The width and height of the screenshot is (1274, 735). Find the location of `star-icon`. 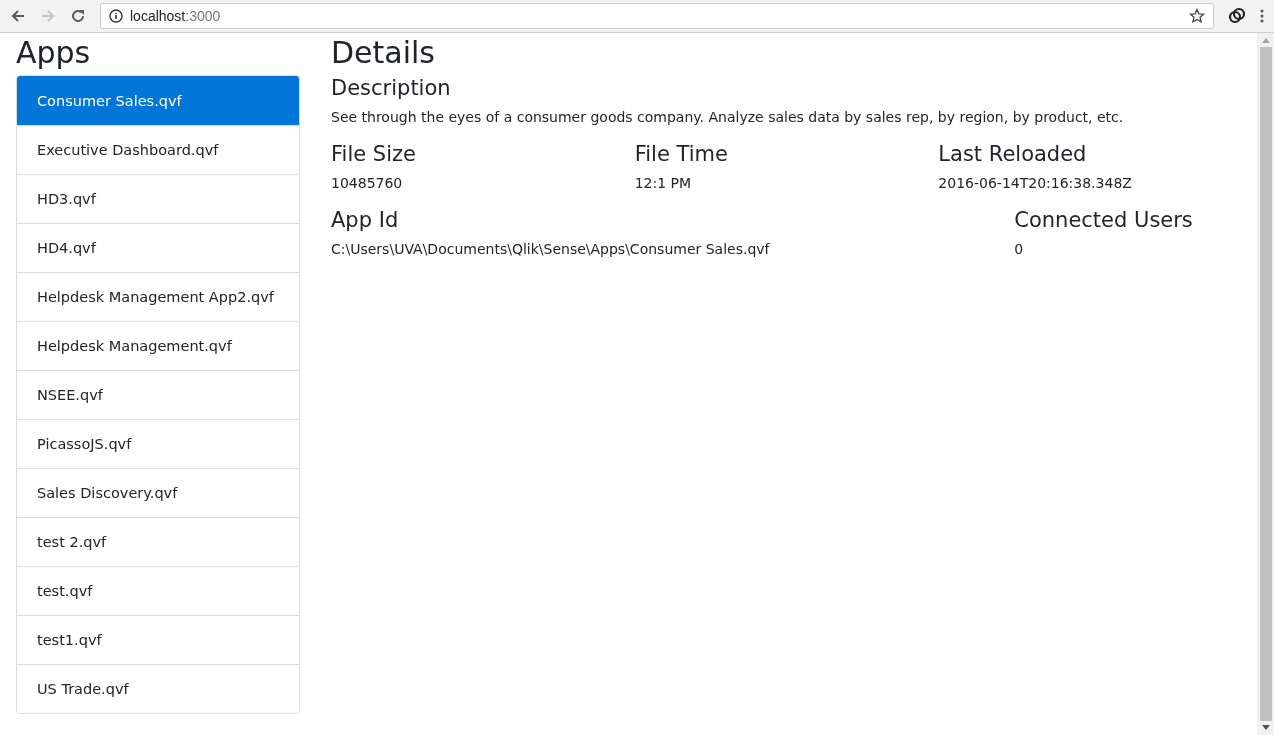

star-icon is located at coordinates (1197, 16).